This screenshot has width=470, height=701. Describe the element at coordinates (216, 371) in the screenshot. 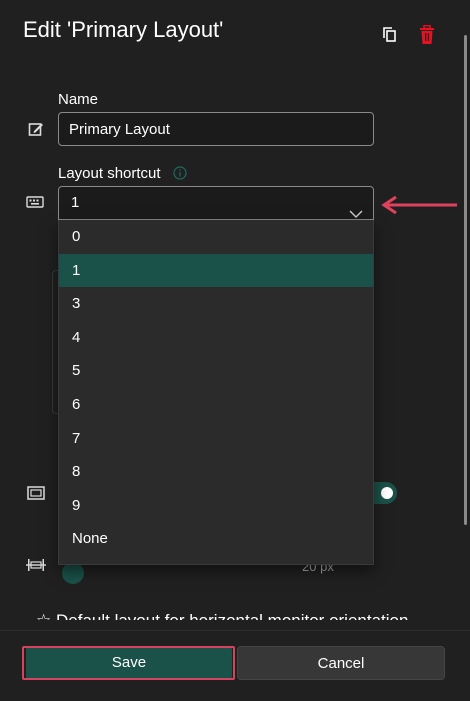

I see `shortcut-option-5: 5` at that location.